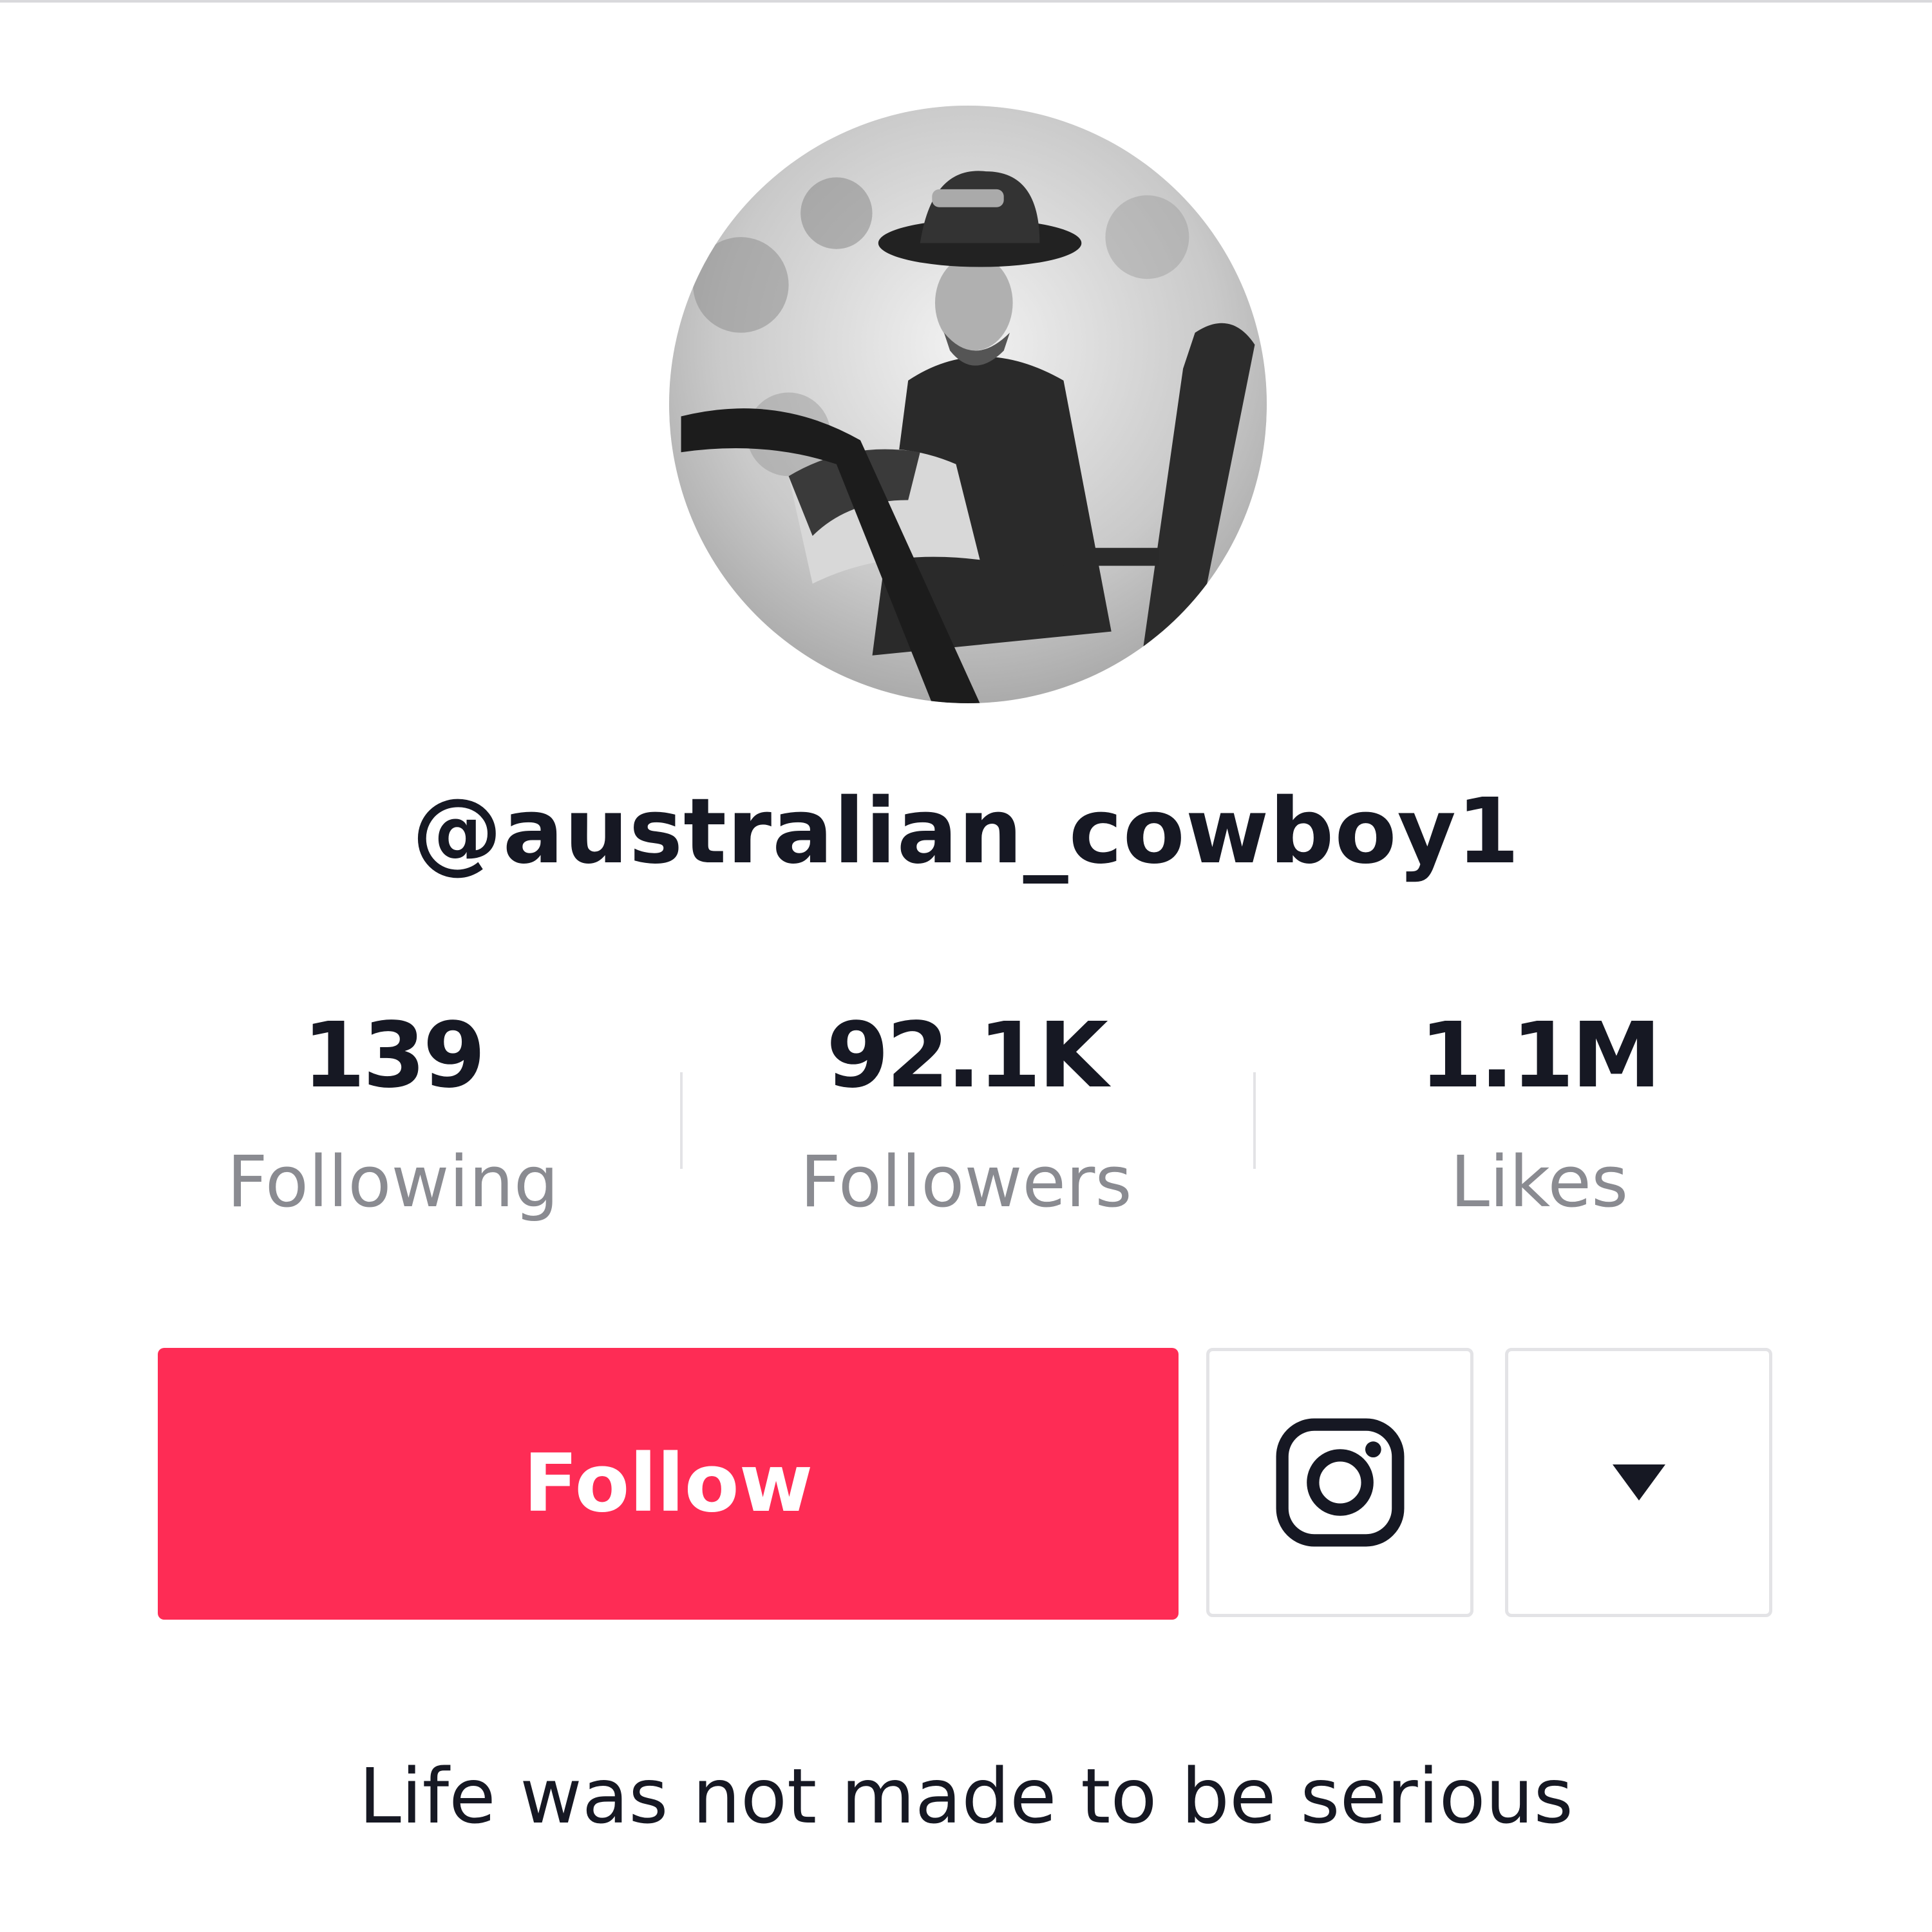  I want to click on more-options-button, so click(1638, 1482).